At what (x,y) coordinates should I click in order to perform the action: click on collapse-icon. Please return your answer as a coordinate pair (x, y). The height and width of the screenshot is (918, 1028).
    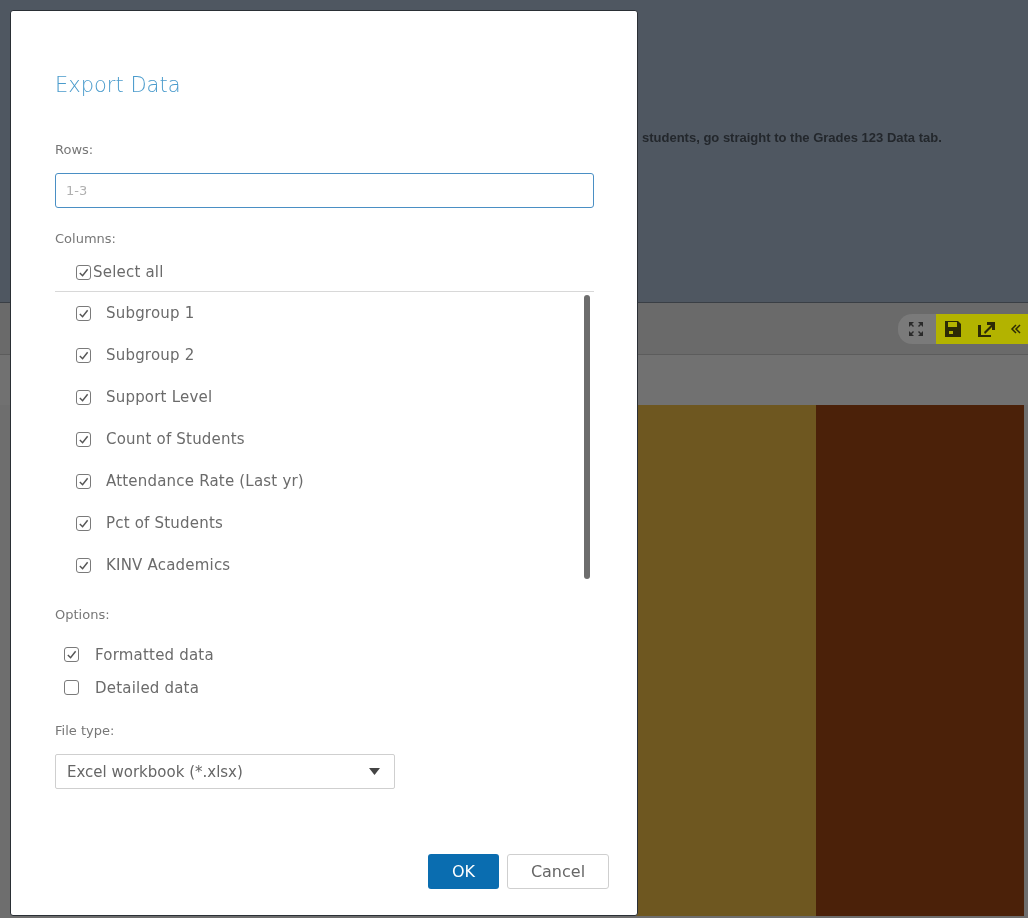
    Looking at the image, I should click on (1016, 328).